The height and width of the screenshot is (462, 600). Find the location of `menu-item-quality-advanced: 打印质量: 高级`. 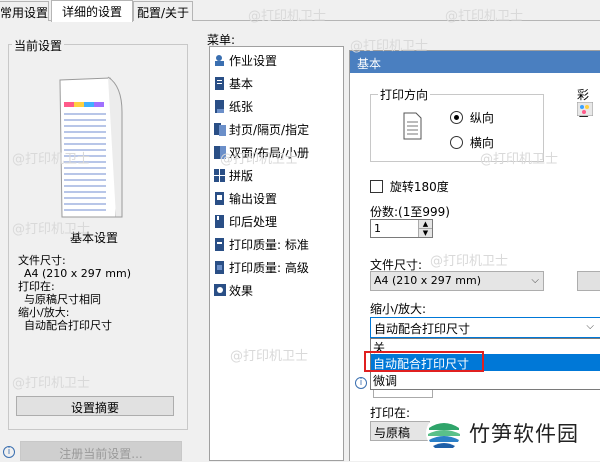

menu-item-quality-advanced: 打印质量: 高级 is located at coordinates (261, 267).